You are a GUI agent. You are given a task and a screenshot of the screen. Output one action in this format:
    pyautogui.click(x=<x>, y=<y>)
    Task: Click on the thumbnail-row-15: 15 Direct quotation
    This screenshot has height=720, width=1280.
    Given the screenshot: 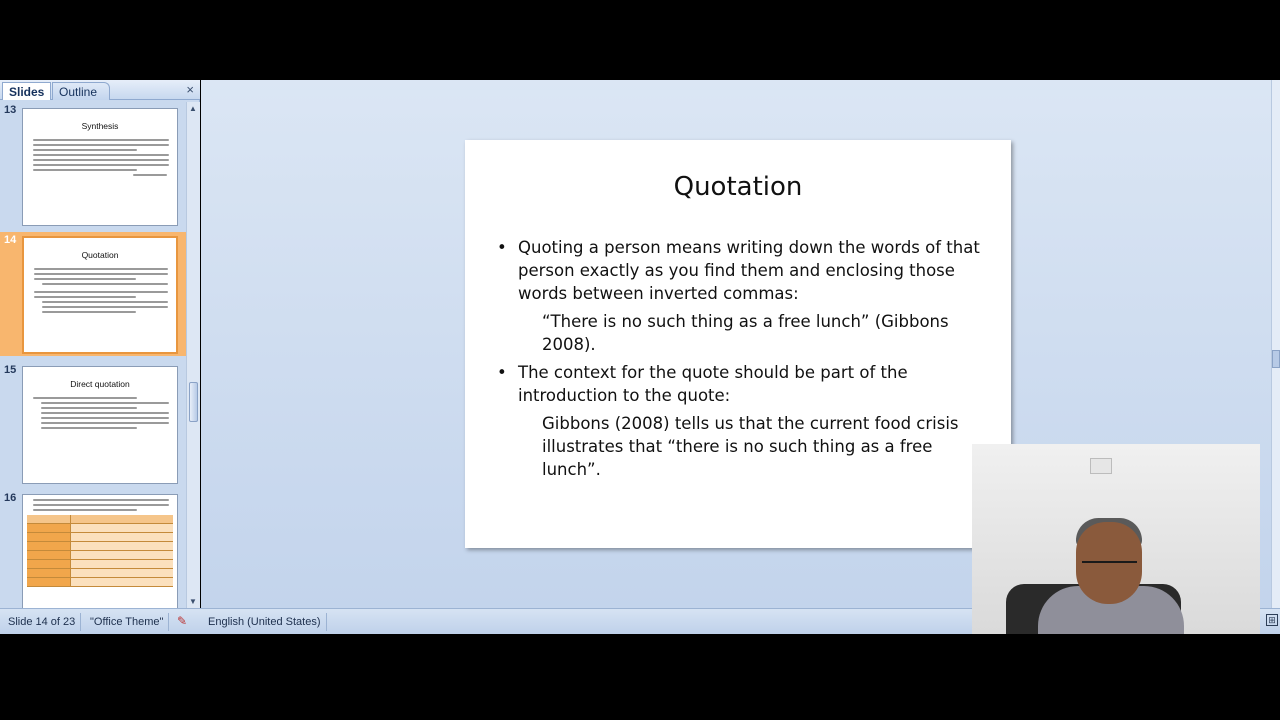 What is the action you would take?
    pyautogui.click(x=93, y=424)
    